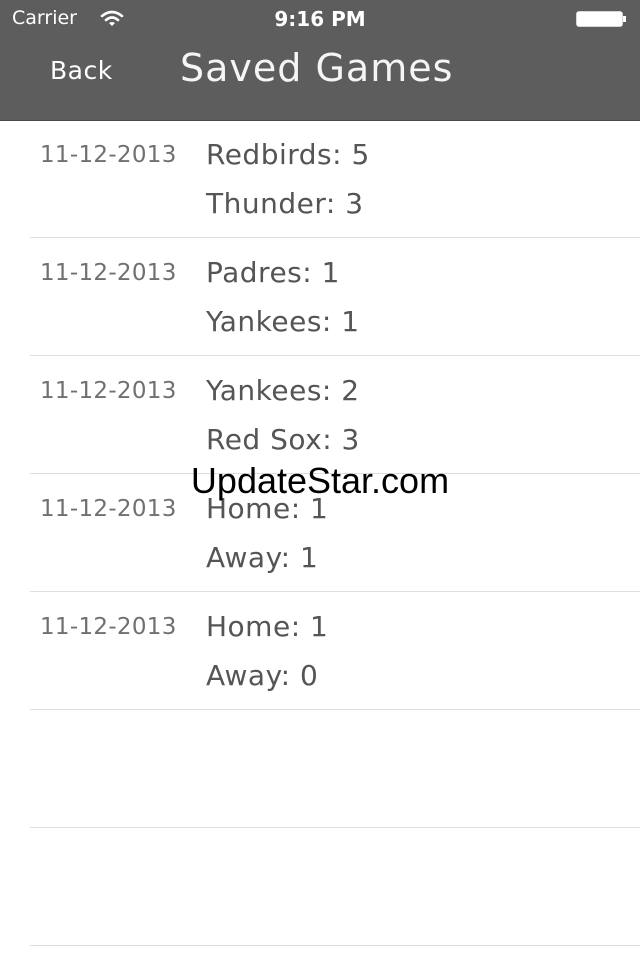 The image size is (640, 960). Describe the element at coordinates (602, 19) in the screenshot. I see `battery-icon` at that location.